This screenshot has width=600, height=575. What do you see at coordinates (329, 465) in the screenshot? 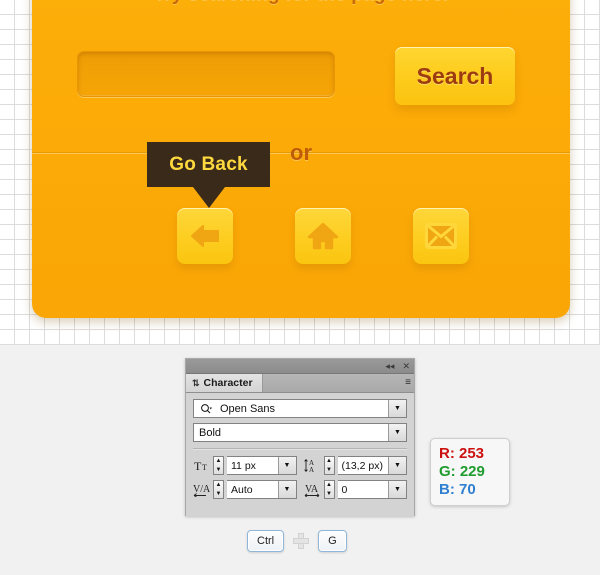
I see `leading-stepper: ▲ ▼` at bounding box center [329, 465].